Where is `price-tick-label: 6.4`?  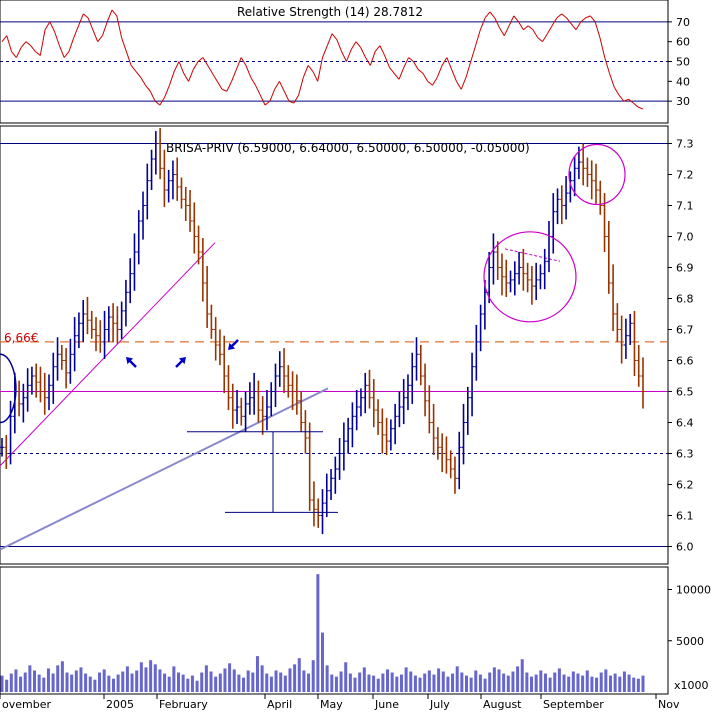
price-tick-label: 6.4 is located at coordinates (685, 423).